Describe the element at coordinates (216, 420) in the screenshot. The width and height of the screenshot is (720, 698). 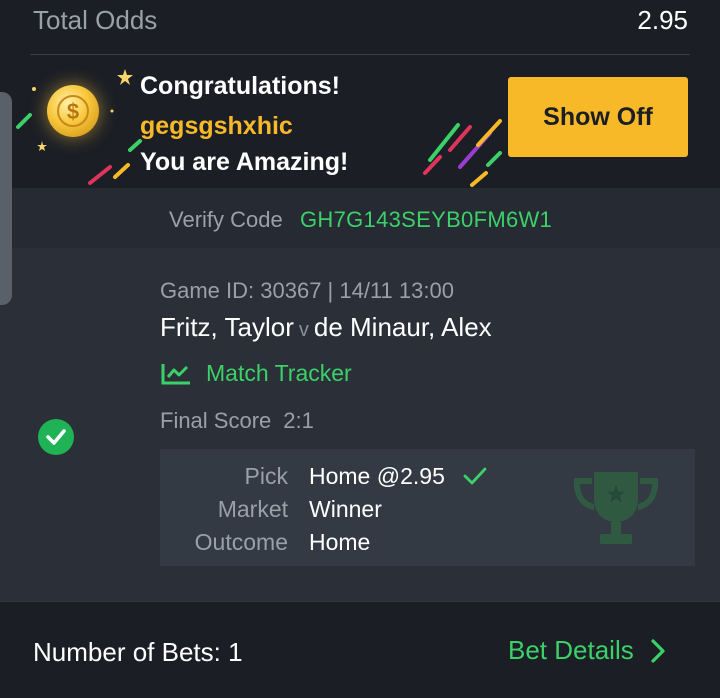
I see `final-score-label: Final Score` at that location.